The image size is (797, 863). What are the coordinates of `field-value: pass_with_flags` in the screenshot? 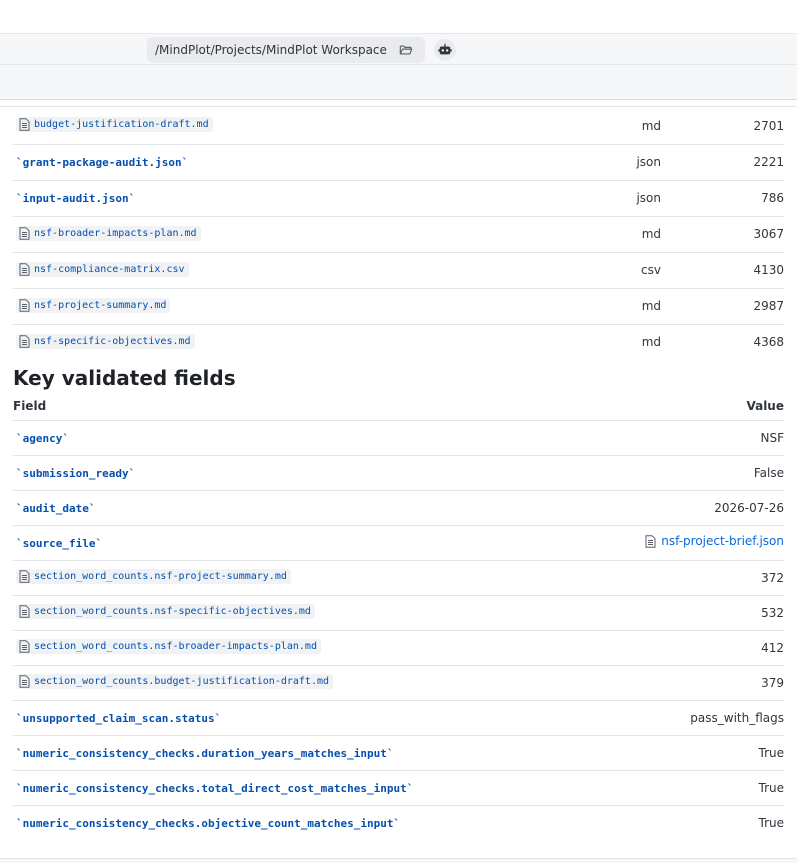 It's located at (737, 717).